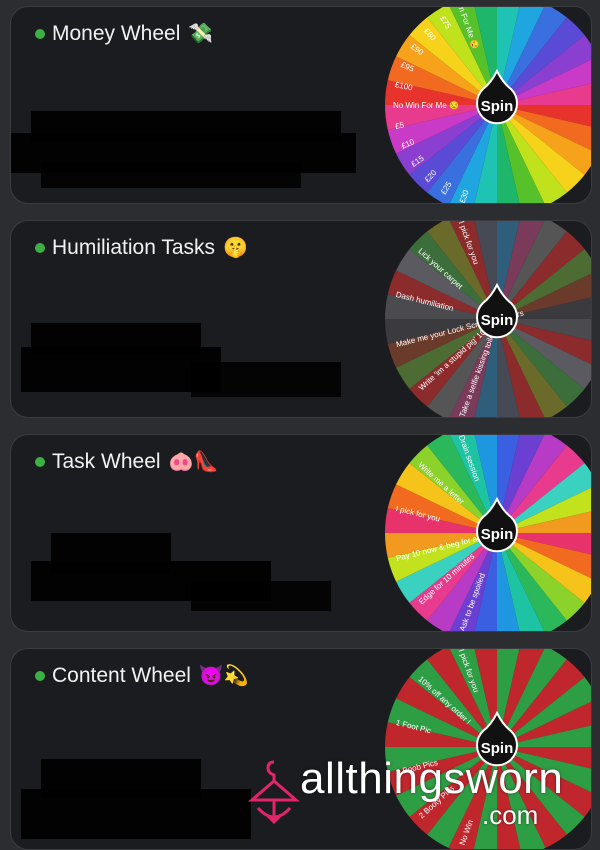 The image size is (600, 850). What do you see at coordinates (116, 33) in the screenshot?
I see `card-title-text: Money Wheel` at bounding box center [116, 33].